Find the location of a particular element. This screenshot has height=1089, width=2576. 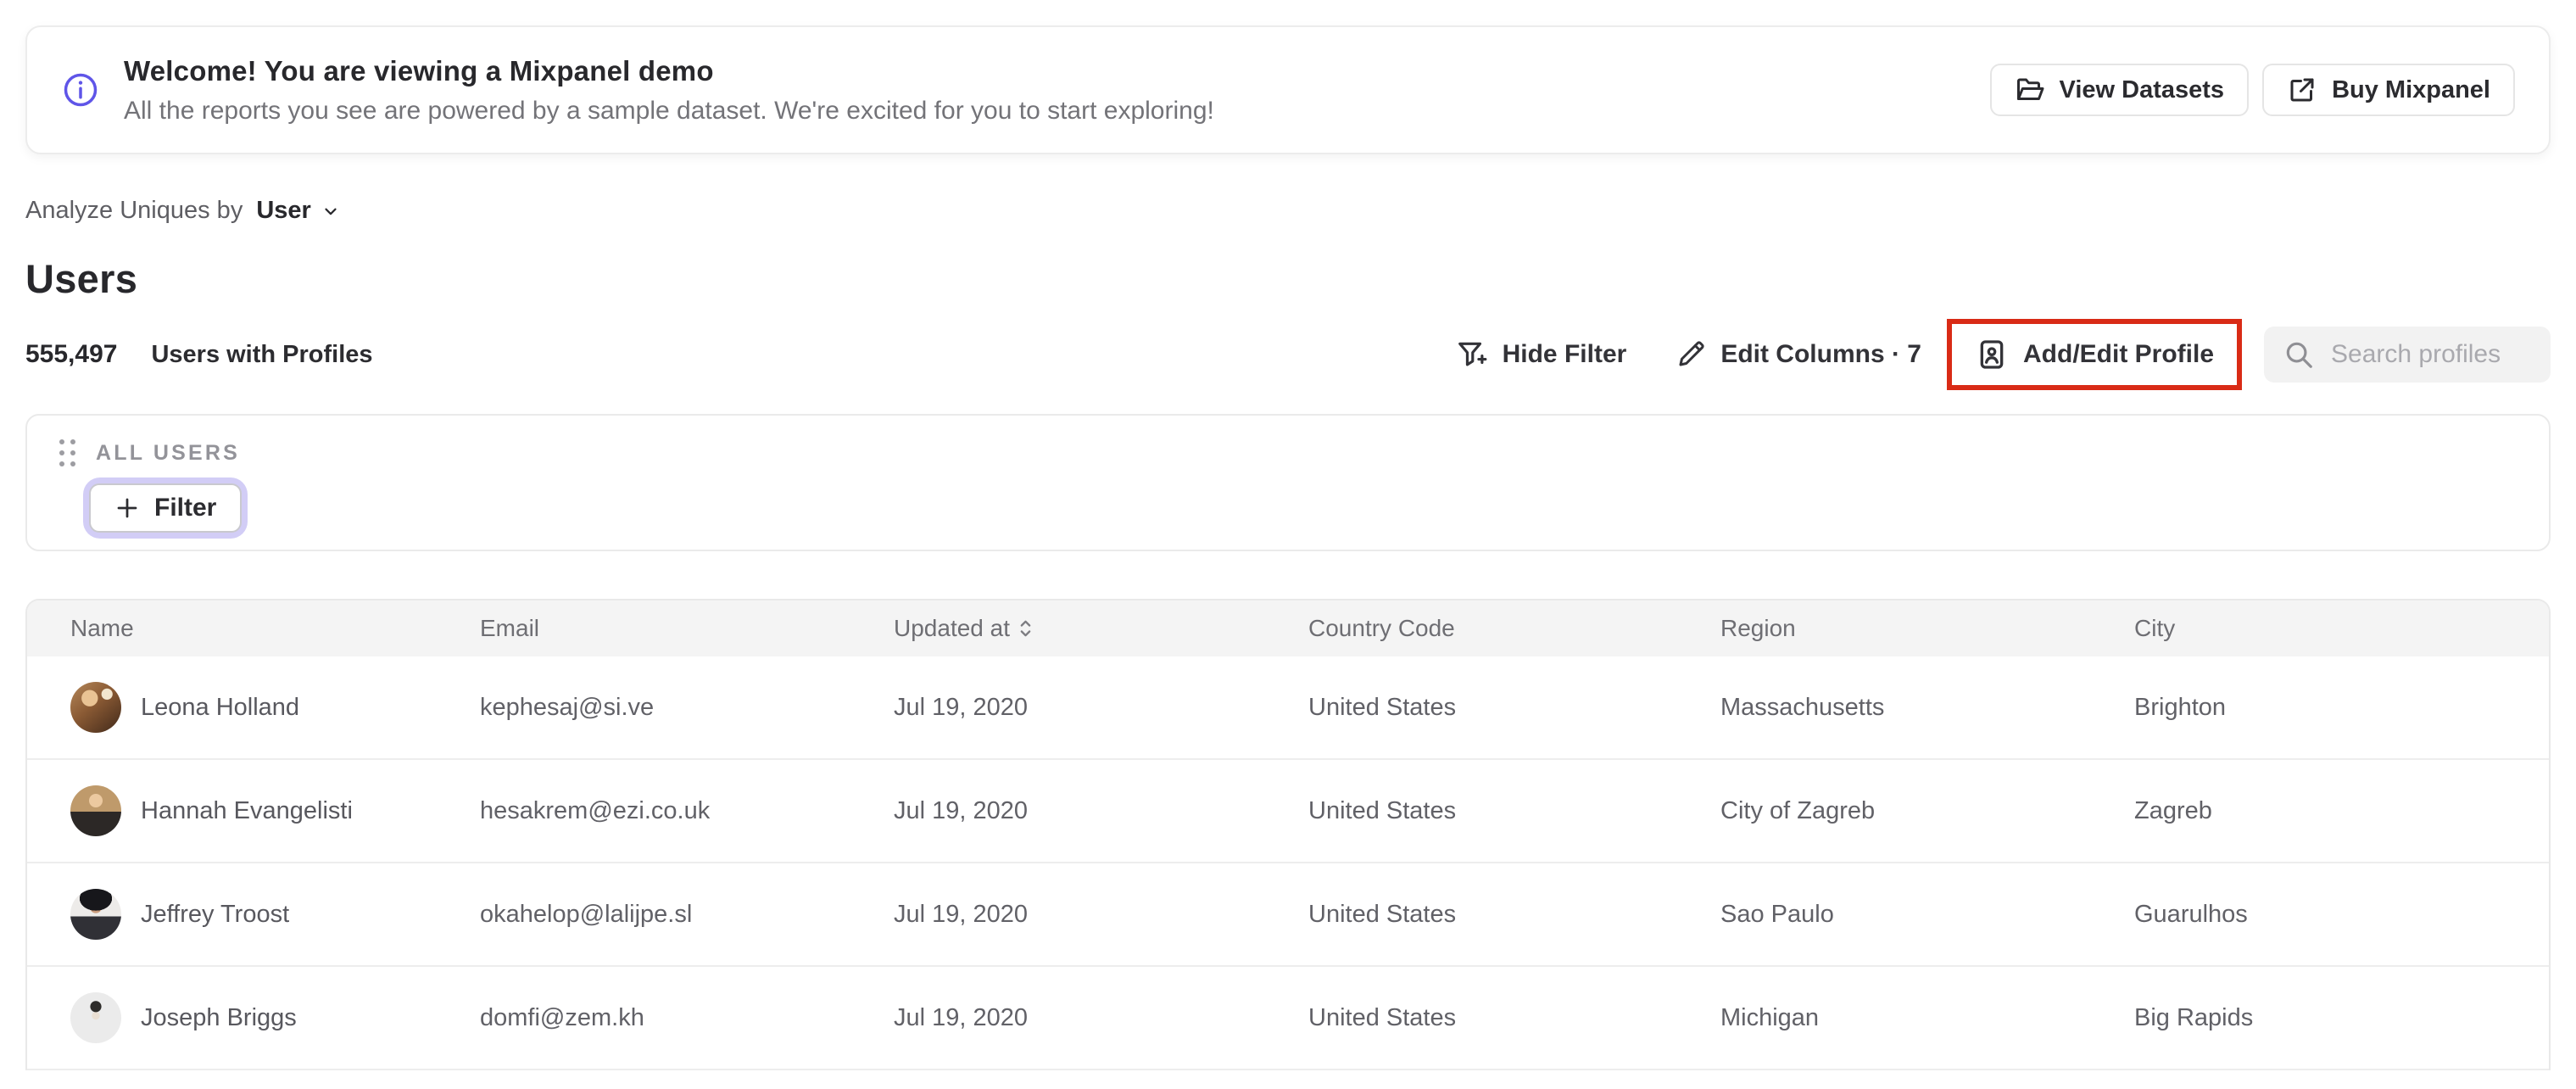

analyze-by-dropdown: User is located at coordinates (298, 211).